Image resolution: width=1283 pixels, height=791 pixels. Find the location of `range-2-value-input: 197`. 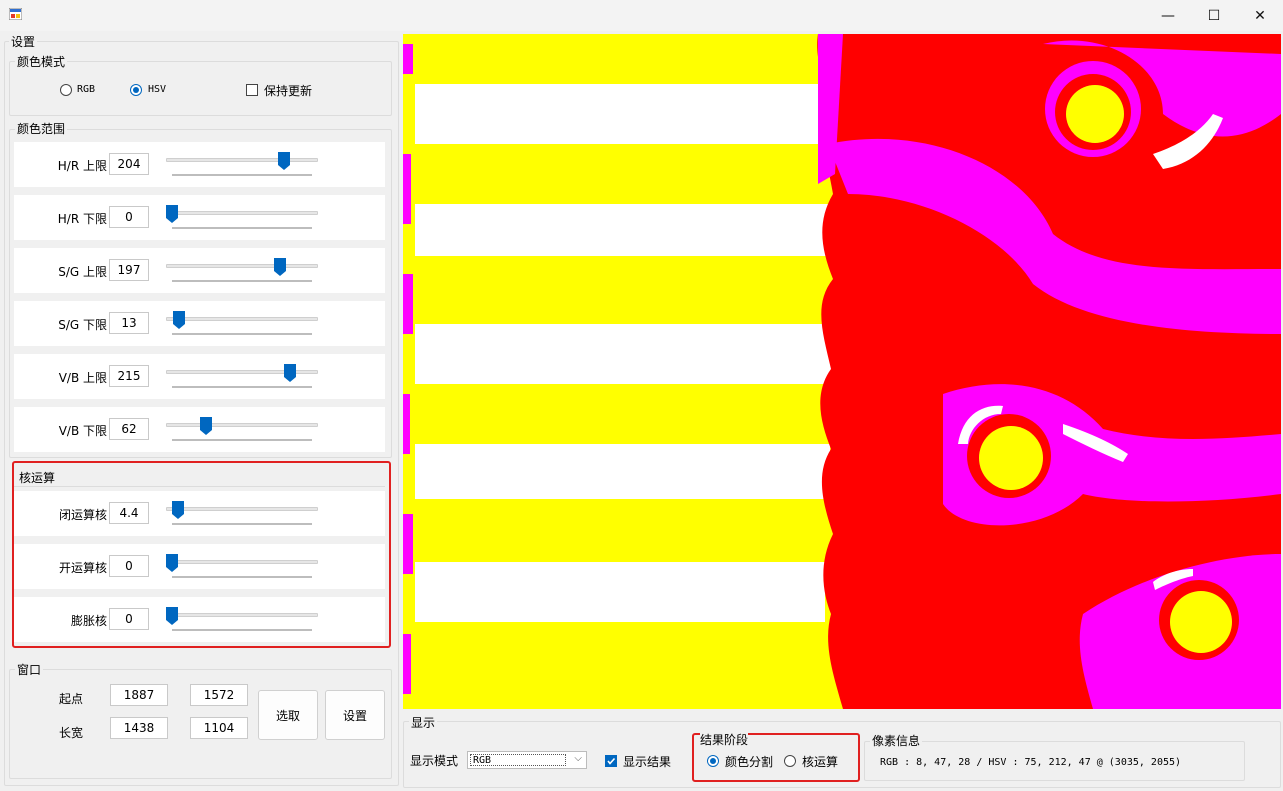

range-2-value-input: 197 is located at coordinates (129, 270).